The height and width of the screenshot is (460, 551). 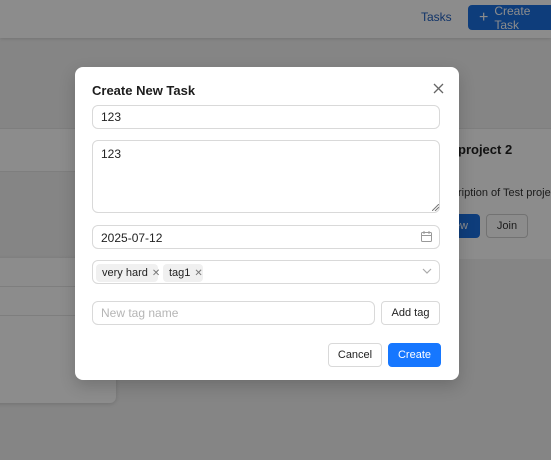 I want to click on cancel-button: Cancel, so click(x=355, y=355).